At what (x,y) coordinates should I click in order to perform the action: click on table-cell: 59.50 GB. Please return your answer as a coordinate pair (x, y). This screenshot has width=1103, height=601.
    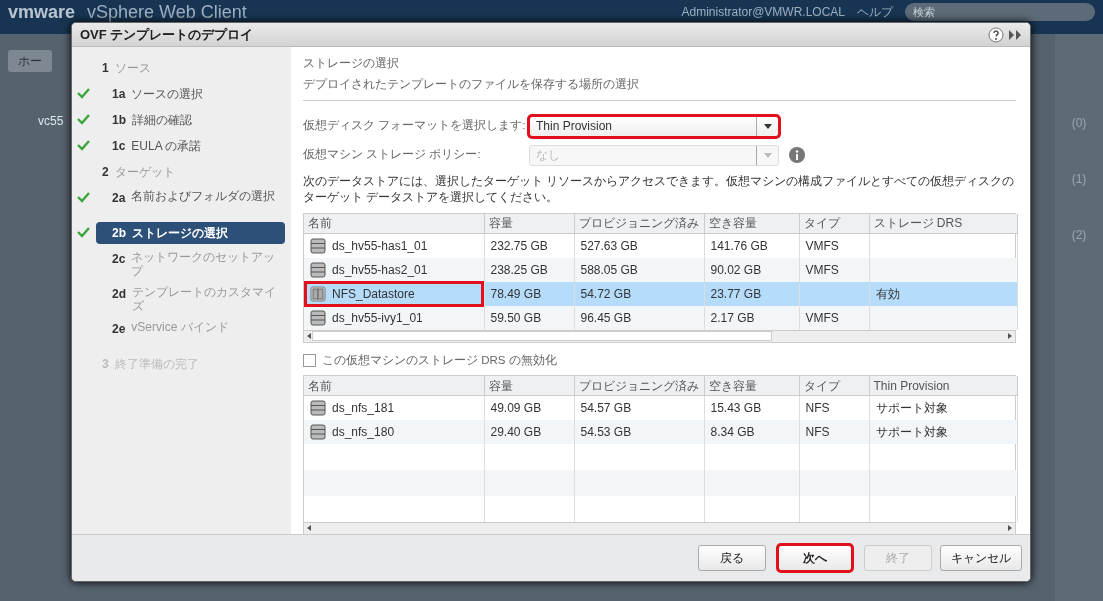
    Looking at the image, I should click on (516, 317).